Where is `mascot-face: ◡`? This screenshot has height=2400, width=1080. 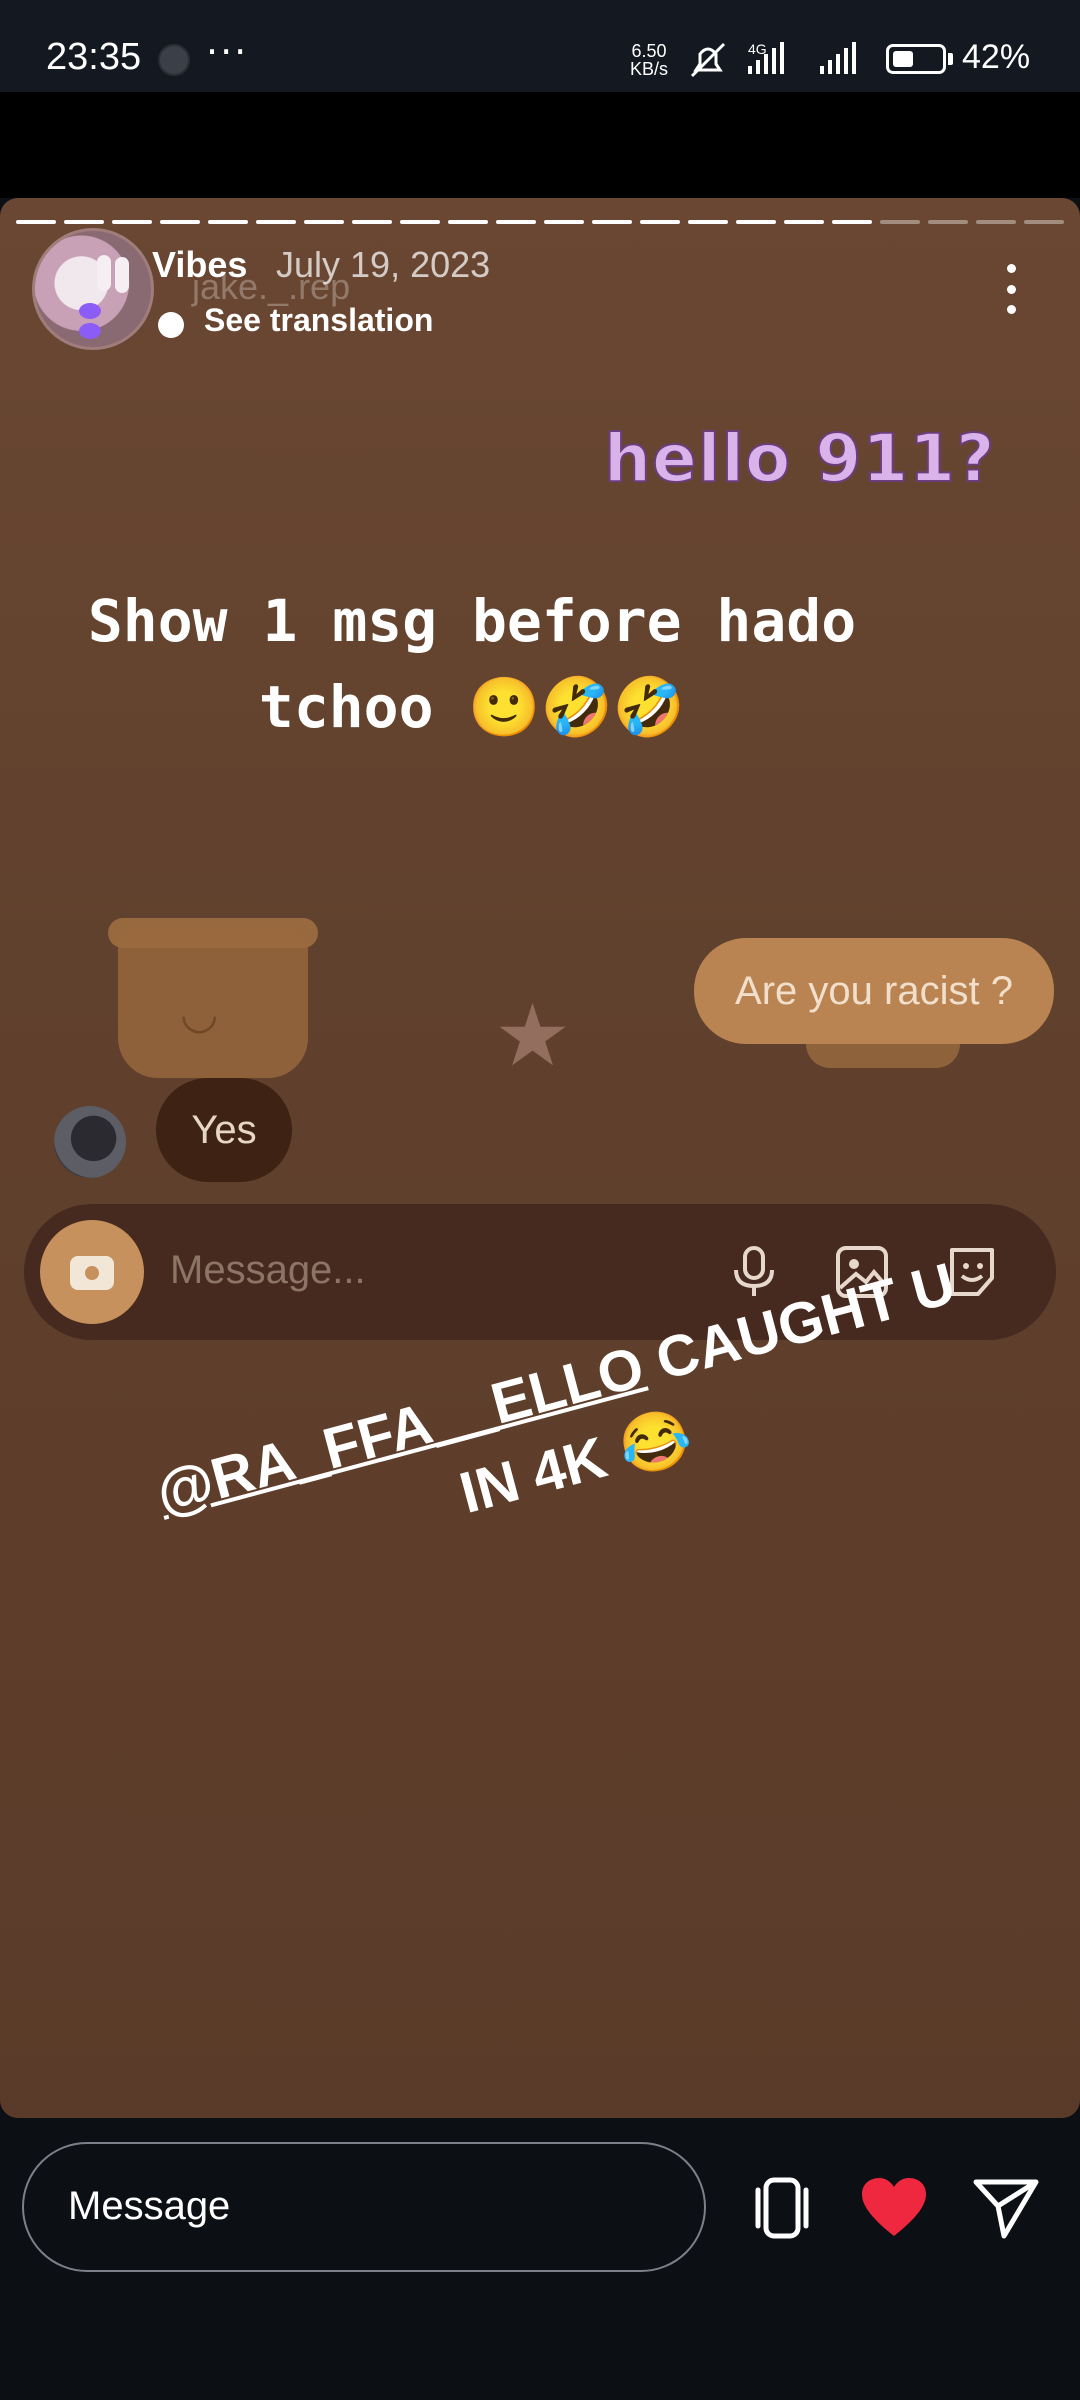
mascot-face: ◡ is located at coordinates (199, 1013).